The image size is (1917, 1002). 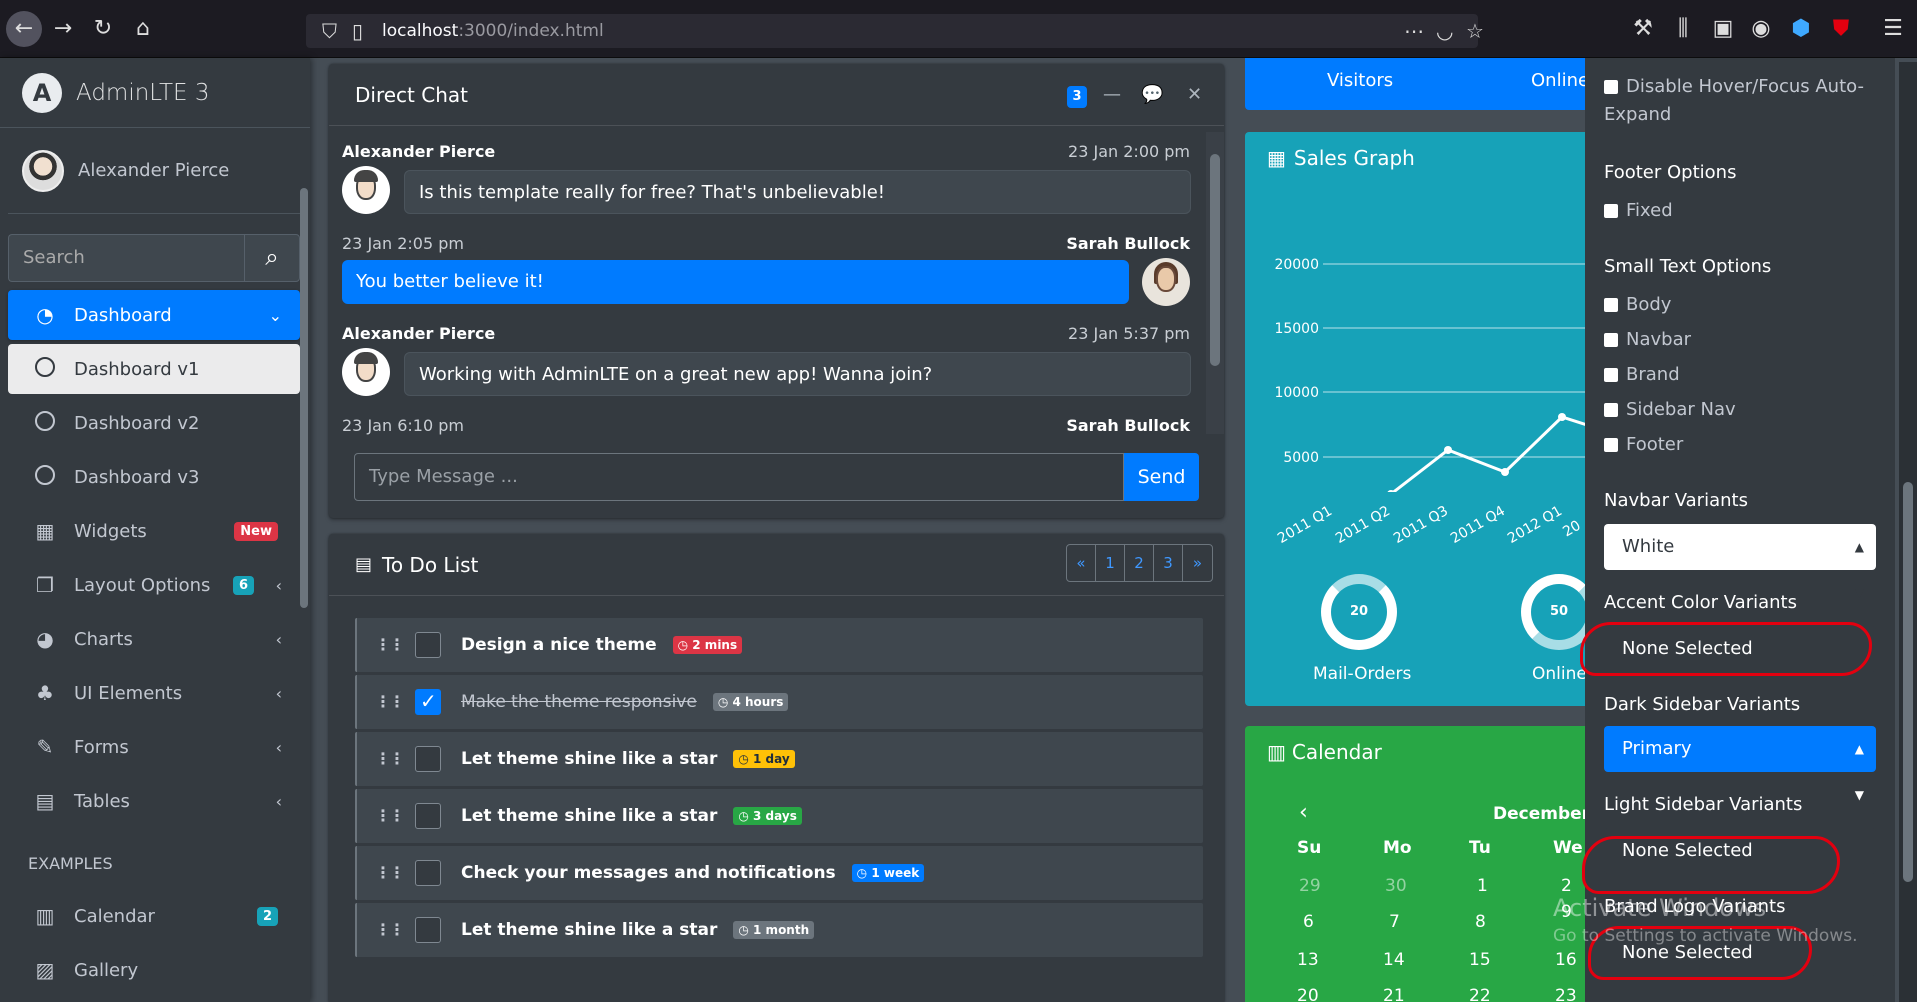 What do you see at coordinates (1359, 612) in the screenshot?
I see `mail-orders-knob: 20` at bounding box center [1359, 612].